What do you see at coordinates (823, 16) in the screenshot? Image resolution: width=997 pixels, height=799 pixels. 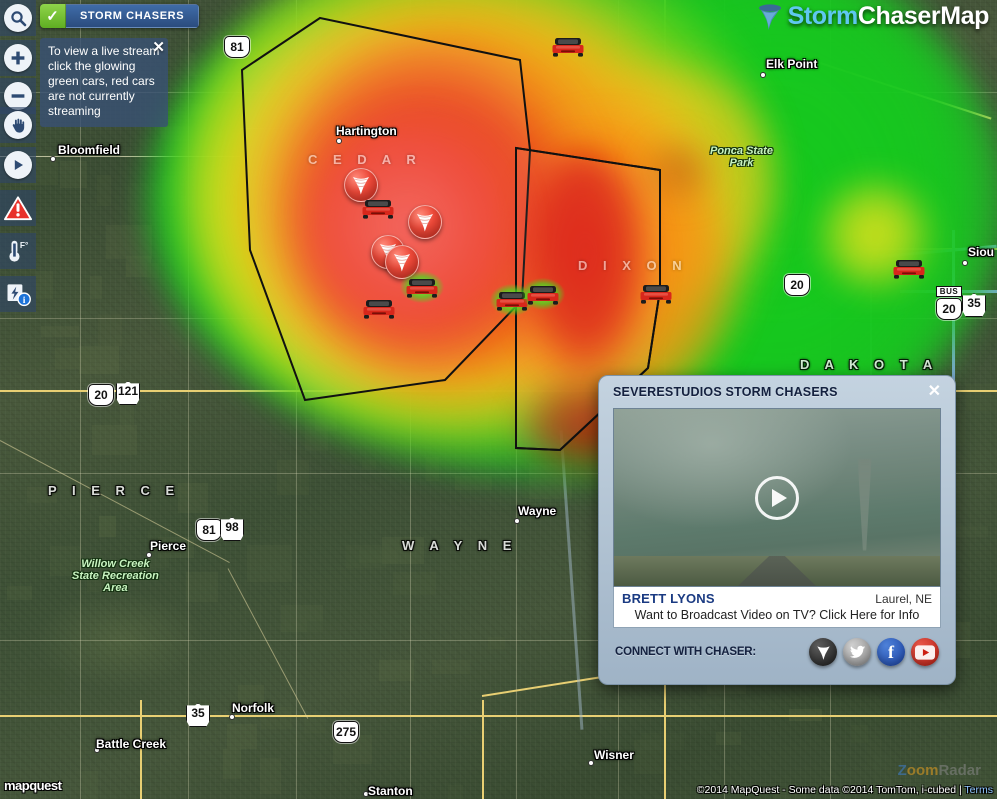 I see `logo-word-storm: Storm` at bounding box center [823, 16].